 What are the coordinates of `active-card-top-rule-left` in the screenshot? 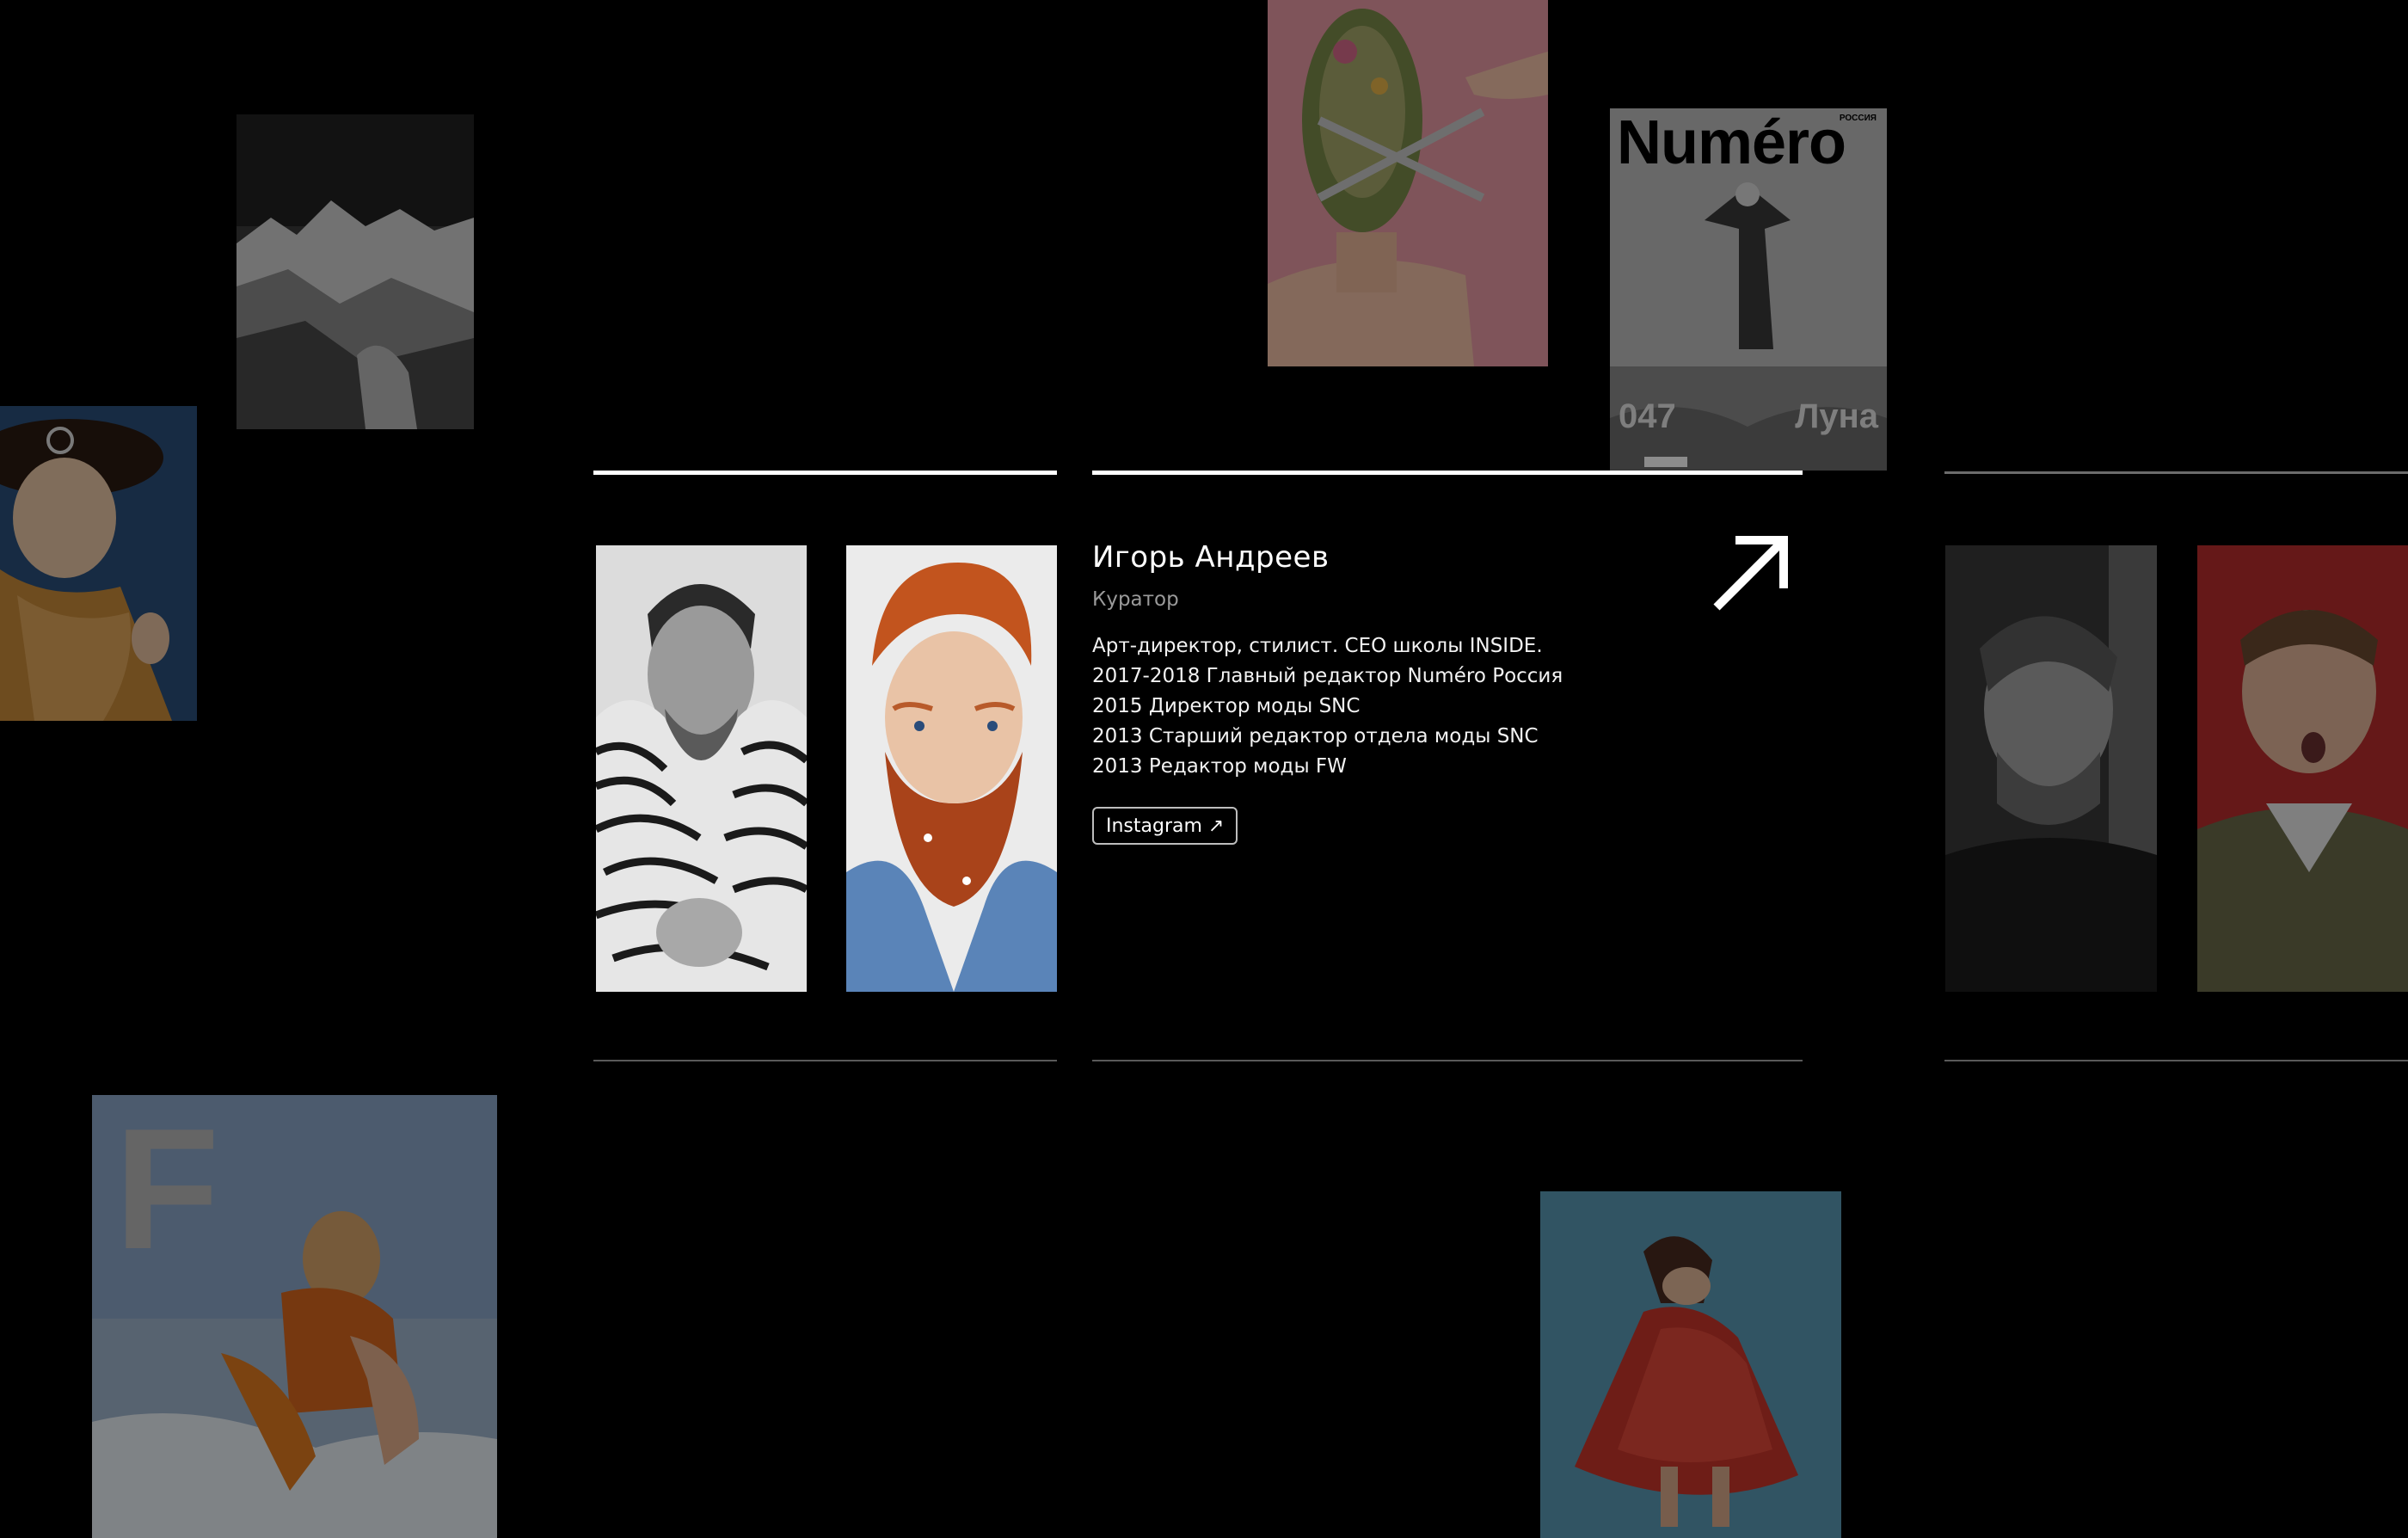 It's located at (825, 473).